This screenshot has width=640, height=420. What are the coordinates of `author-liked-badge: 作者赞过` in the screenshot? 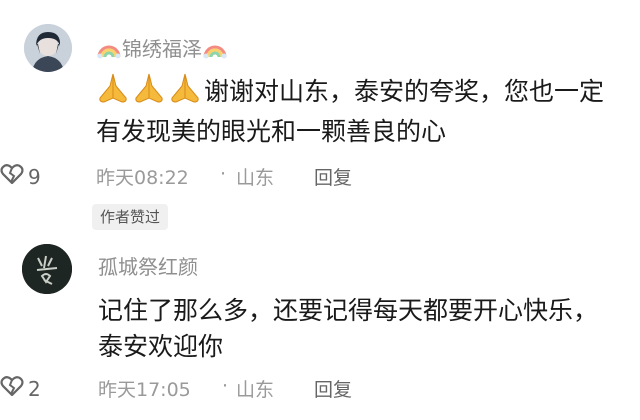 It's located at (130, 217).